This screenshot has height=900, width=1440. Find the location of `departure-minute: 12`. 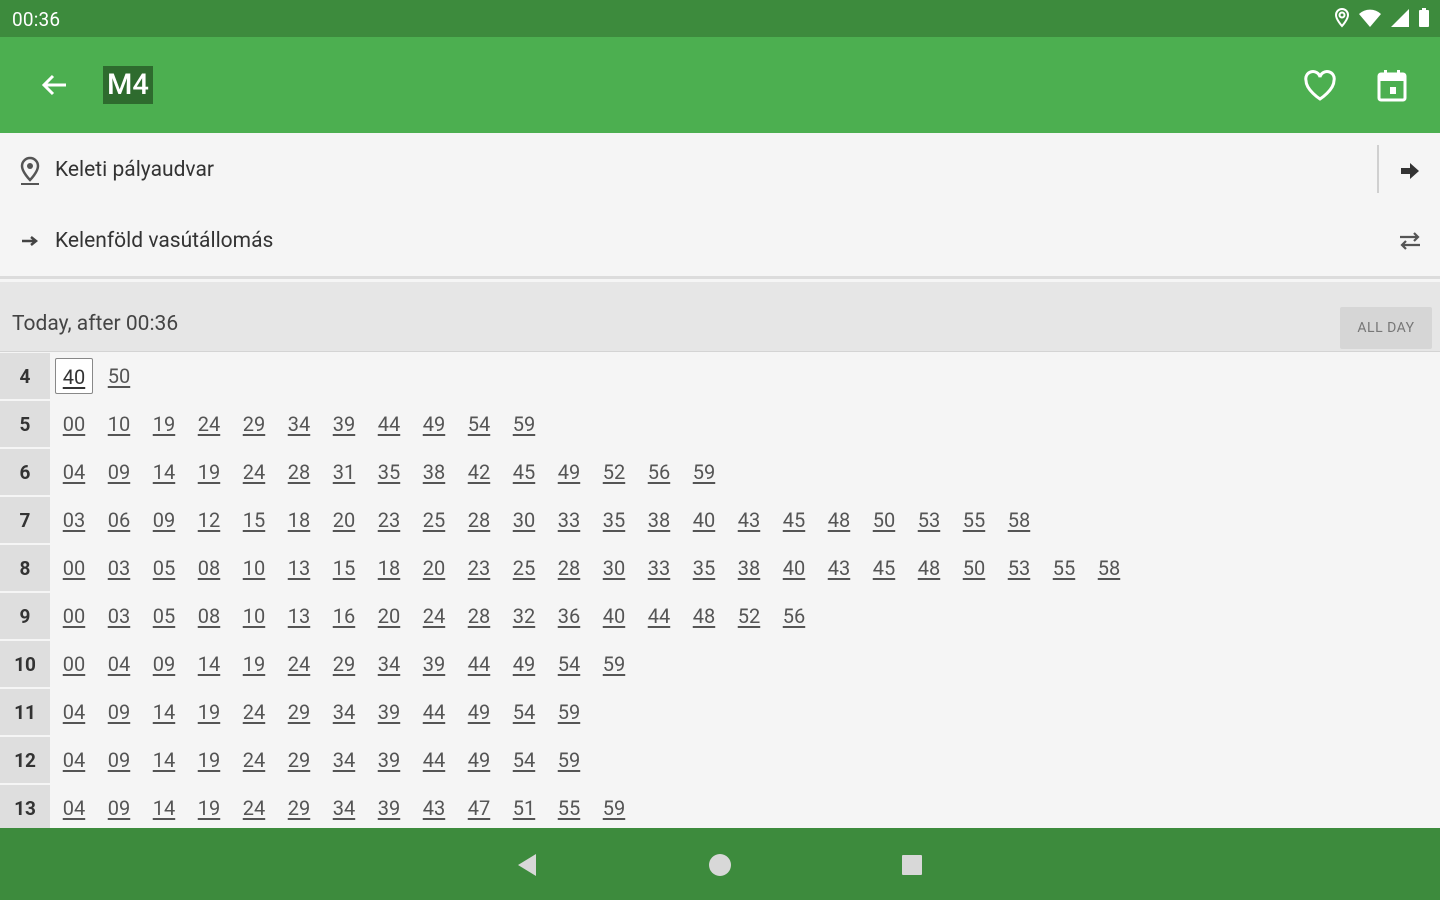

departure-minute: 12 is located at coordinates (209, 520).